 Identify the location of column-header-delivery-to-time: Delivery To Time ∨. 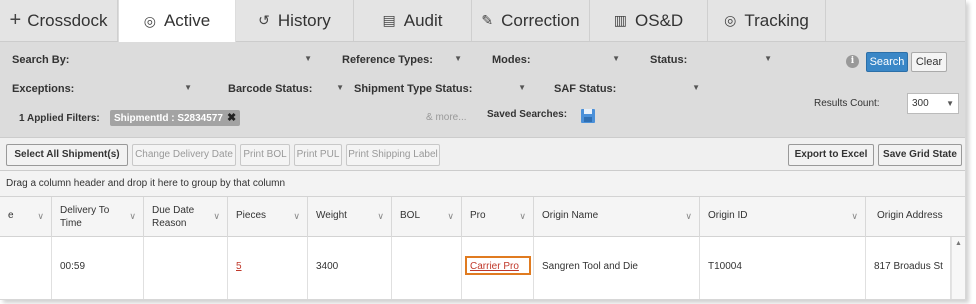
(98, 217).